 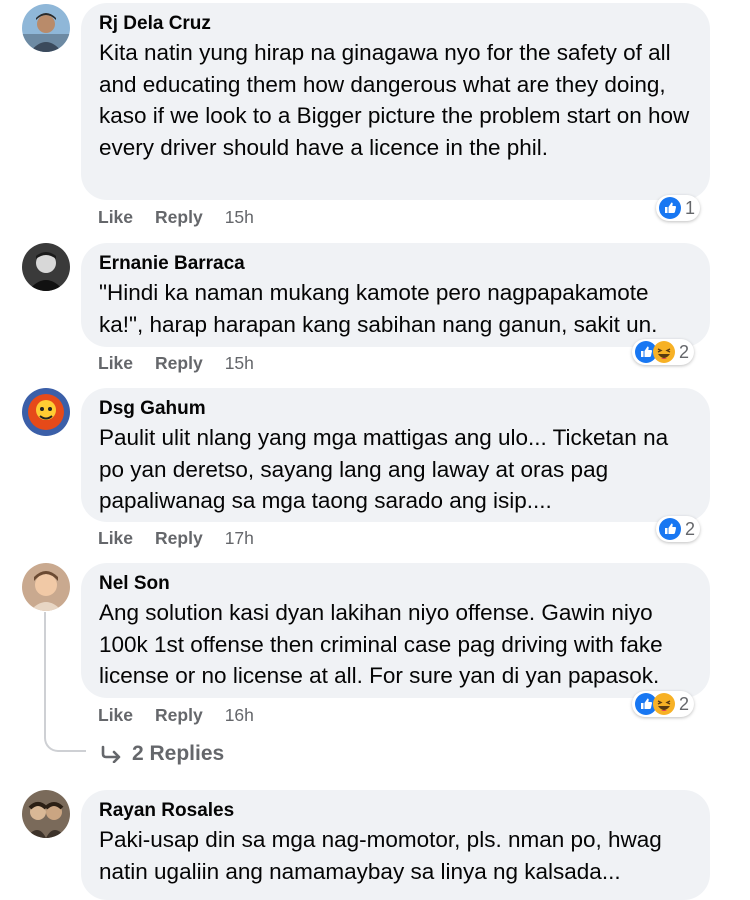 What do you see at coordinates (178, 753) in the screenshot?
I see `view-replies-label: 2 Replies` at bounding box center [178, 753].